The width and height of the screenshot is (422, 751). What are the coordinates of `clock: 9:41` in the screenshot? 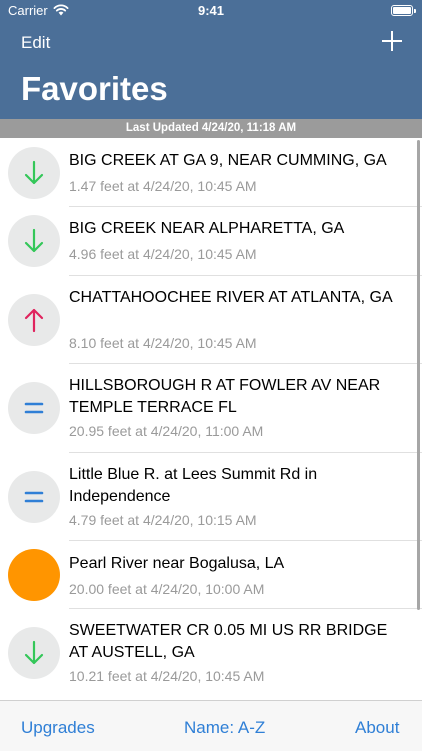 It's located at (211, 10).